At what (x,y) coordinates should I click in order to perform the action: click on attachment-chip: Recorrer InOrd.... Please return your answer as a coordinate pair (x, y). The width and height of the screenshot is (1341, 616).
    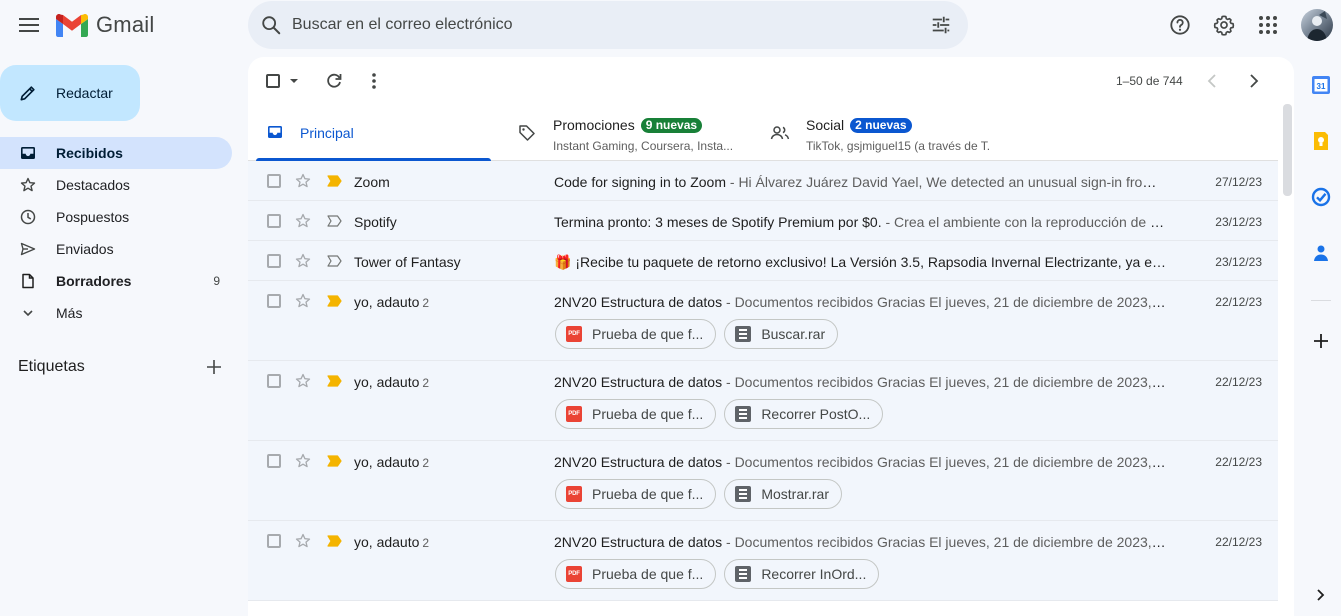
    Looking at the image, I should click on (802, 574).